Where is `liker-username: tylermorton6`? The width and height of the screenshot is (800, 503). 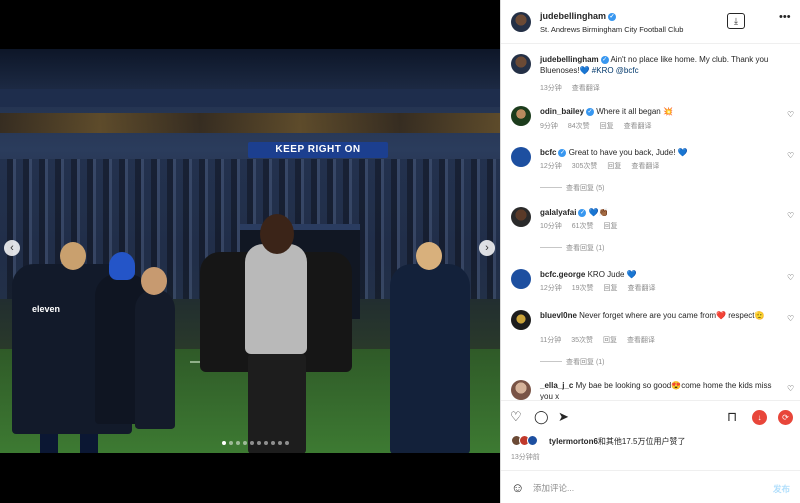 liker-username: tylermorton6 is located at coordinates (573, 441).